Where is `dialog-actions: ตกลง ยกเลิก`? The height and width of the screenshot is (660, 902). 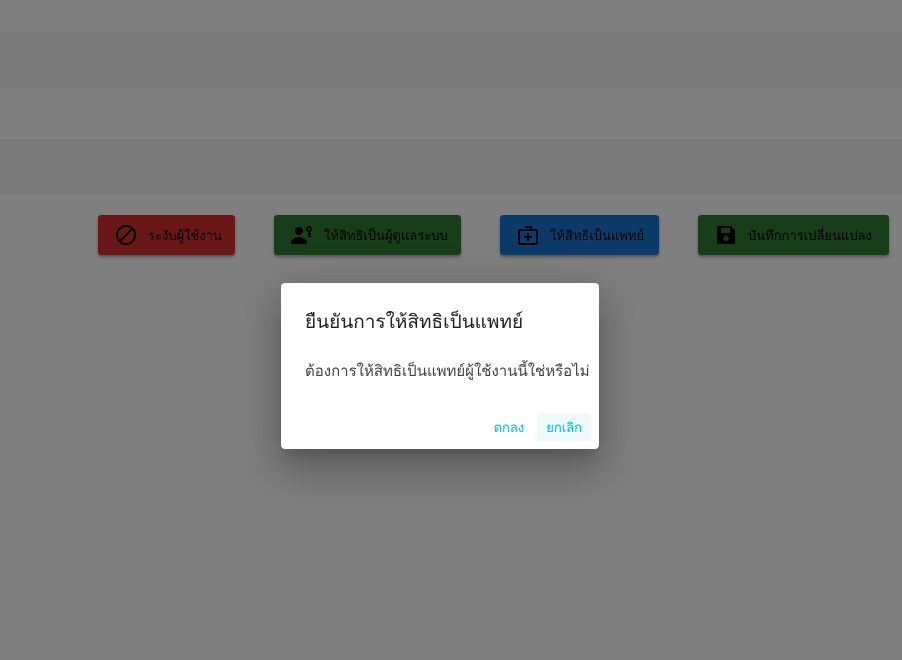 dialog-actions: ตกลง ยกเลิก is located at coordinates (538, 427).